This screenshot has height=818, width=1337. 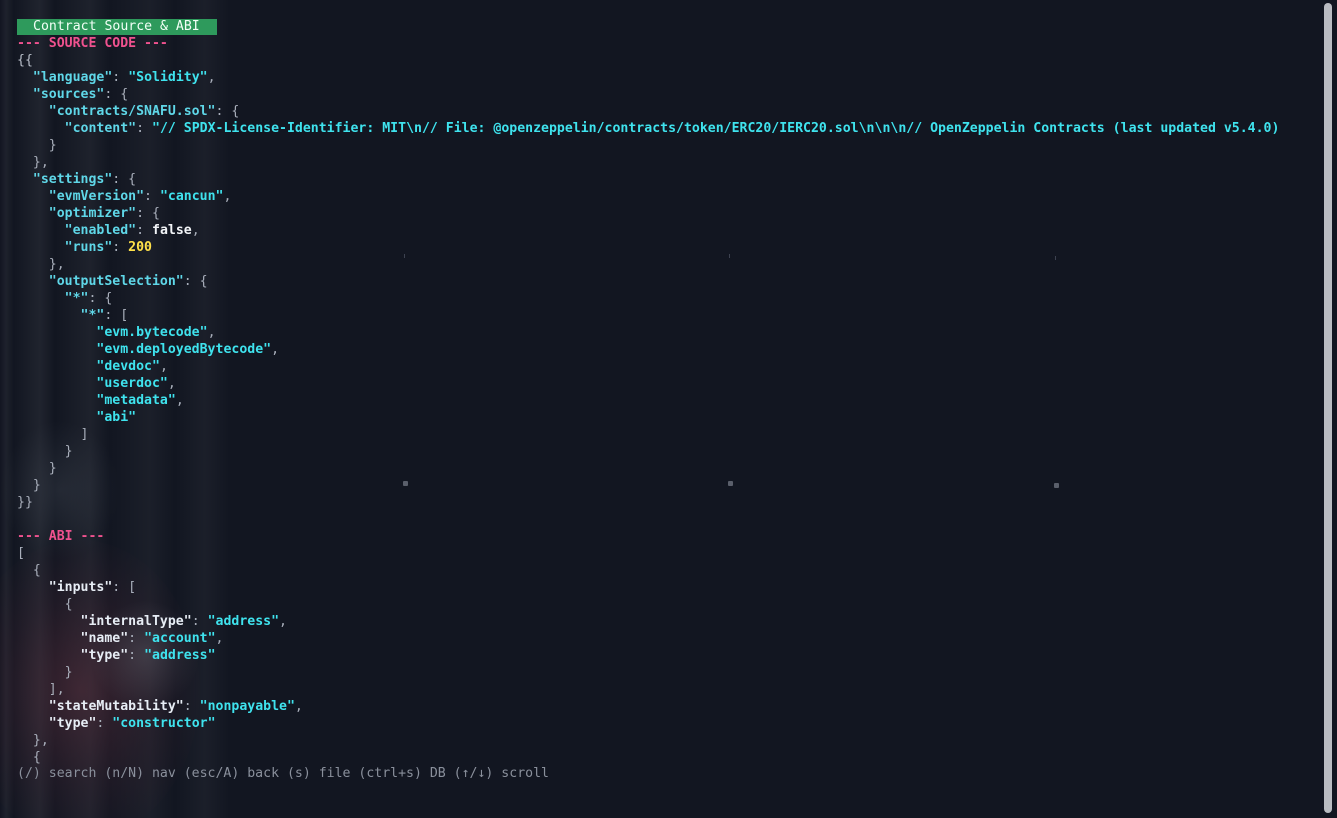 I want to click on source-close: }}, so click(x=25, y=502).